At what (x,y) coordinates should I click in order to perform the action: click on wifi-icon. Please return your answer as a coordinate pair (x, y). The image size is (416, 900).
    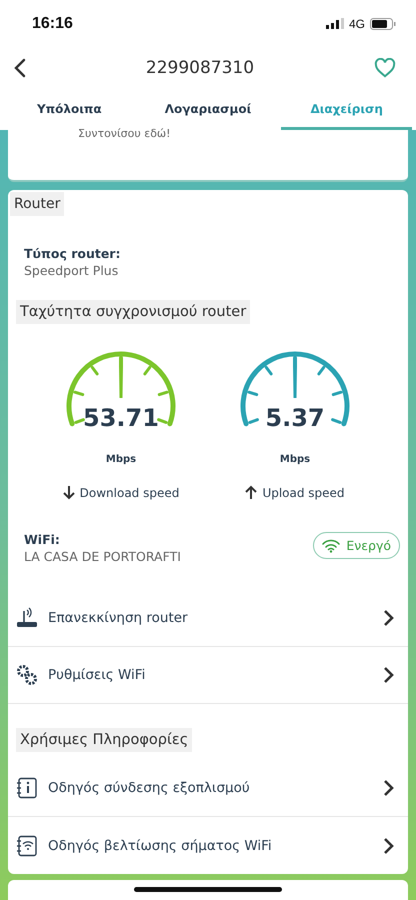
    Looking at the image, I should click on (331, 545).